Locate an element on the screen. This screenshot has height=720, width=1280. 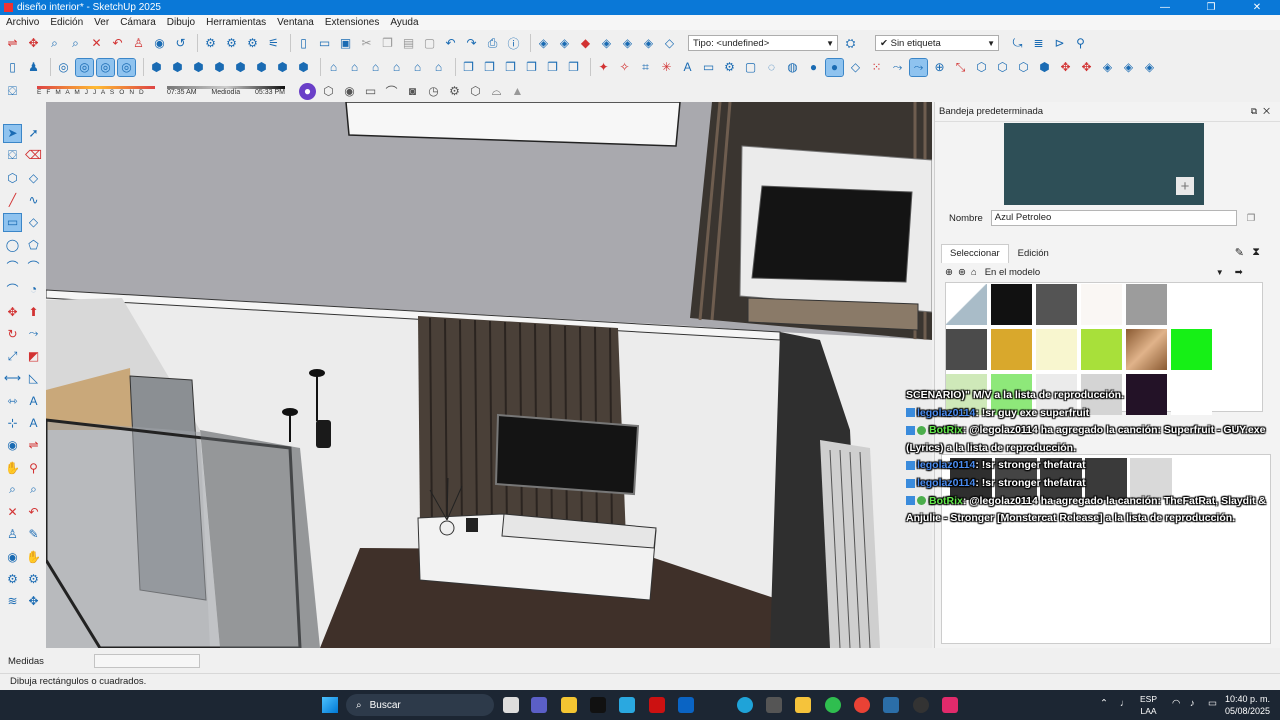
section-2-icon: ⚙ is located at coordinates (33, 579).